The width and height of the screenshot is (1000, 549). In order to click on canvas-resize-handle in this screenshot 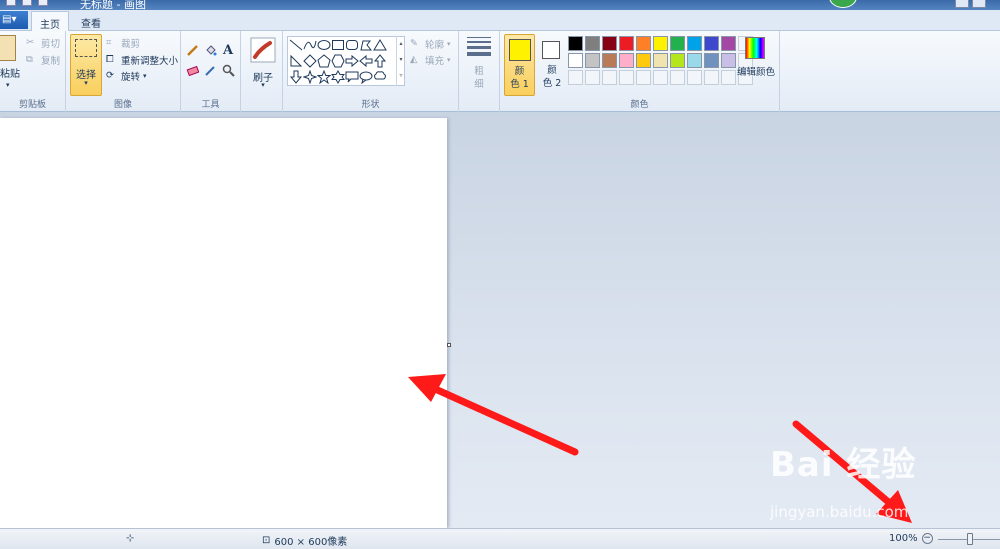, I will do `click(449, 345)`.